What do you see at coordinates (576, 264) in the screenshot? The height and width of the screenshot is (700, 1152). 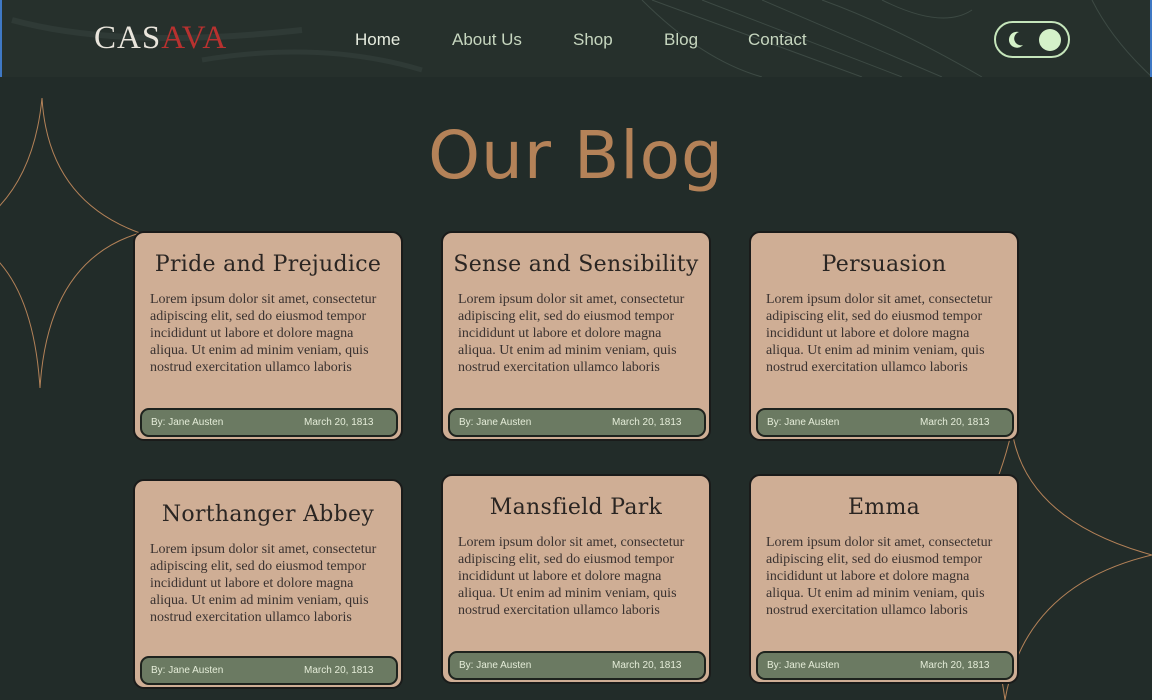 I see `card-title: Sense and Sensibility` at bounding box center [576, 264].